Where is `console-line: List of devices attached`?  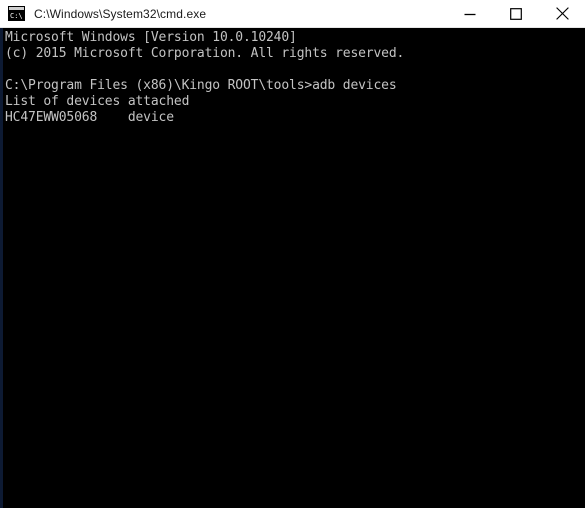
console-line: List of devices attached is located at coordinates (97, 101).